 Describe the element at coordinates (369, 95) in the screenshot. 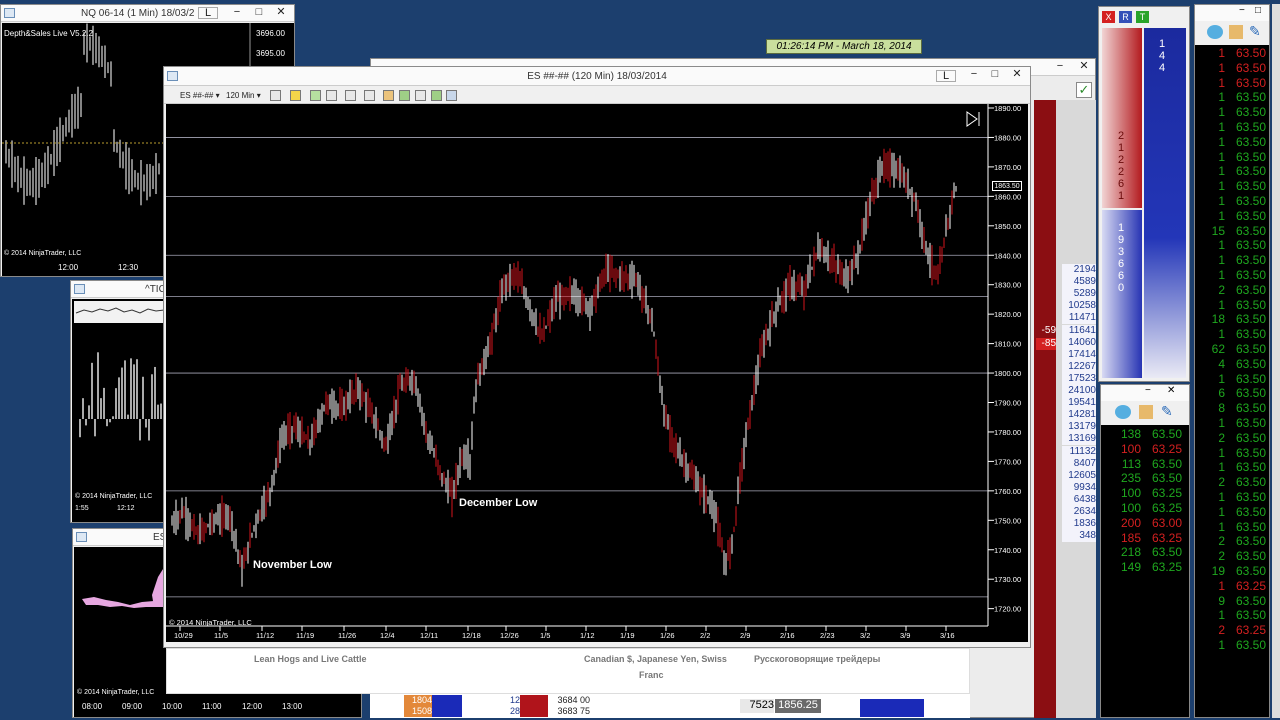

I see `properties-icon` at that location.